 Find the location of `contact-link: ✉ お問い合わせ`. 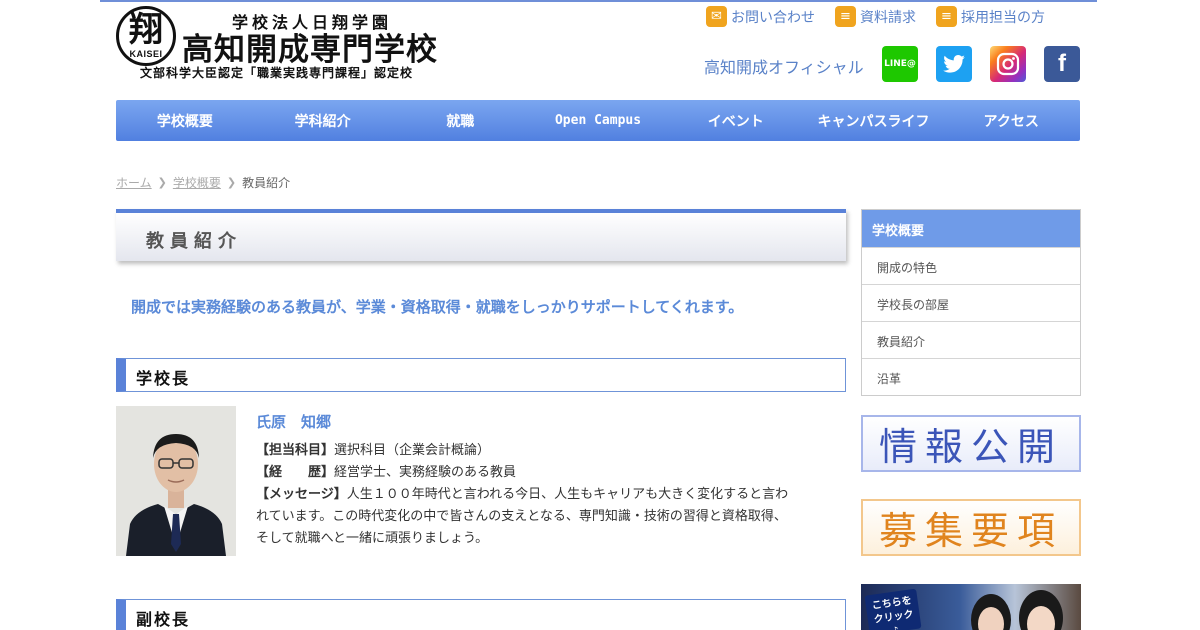

contact-link: ✉ お問い合わせ is located at coordinates (760, 16).